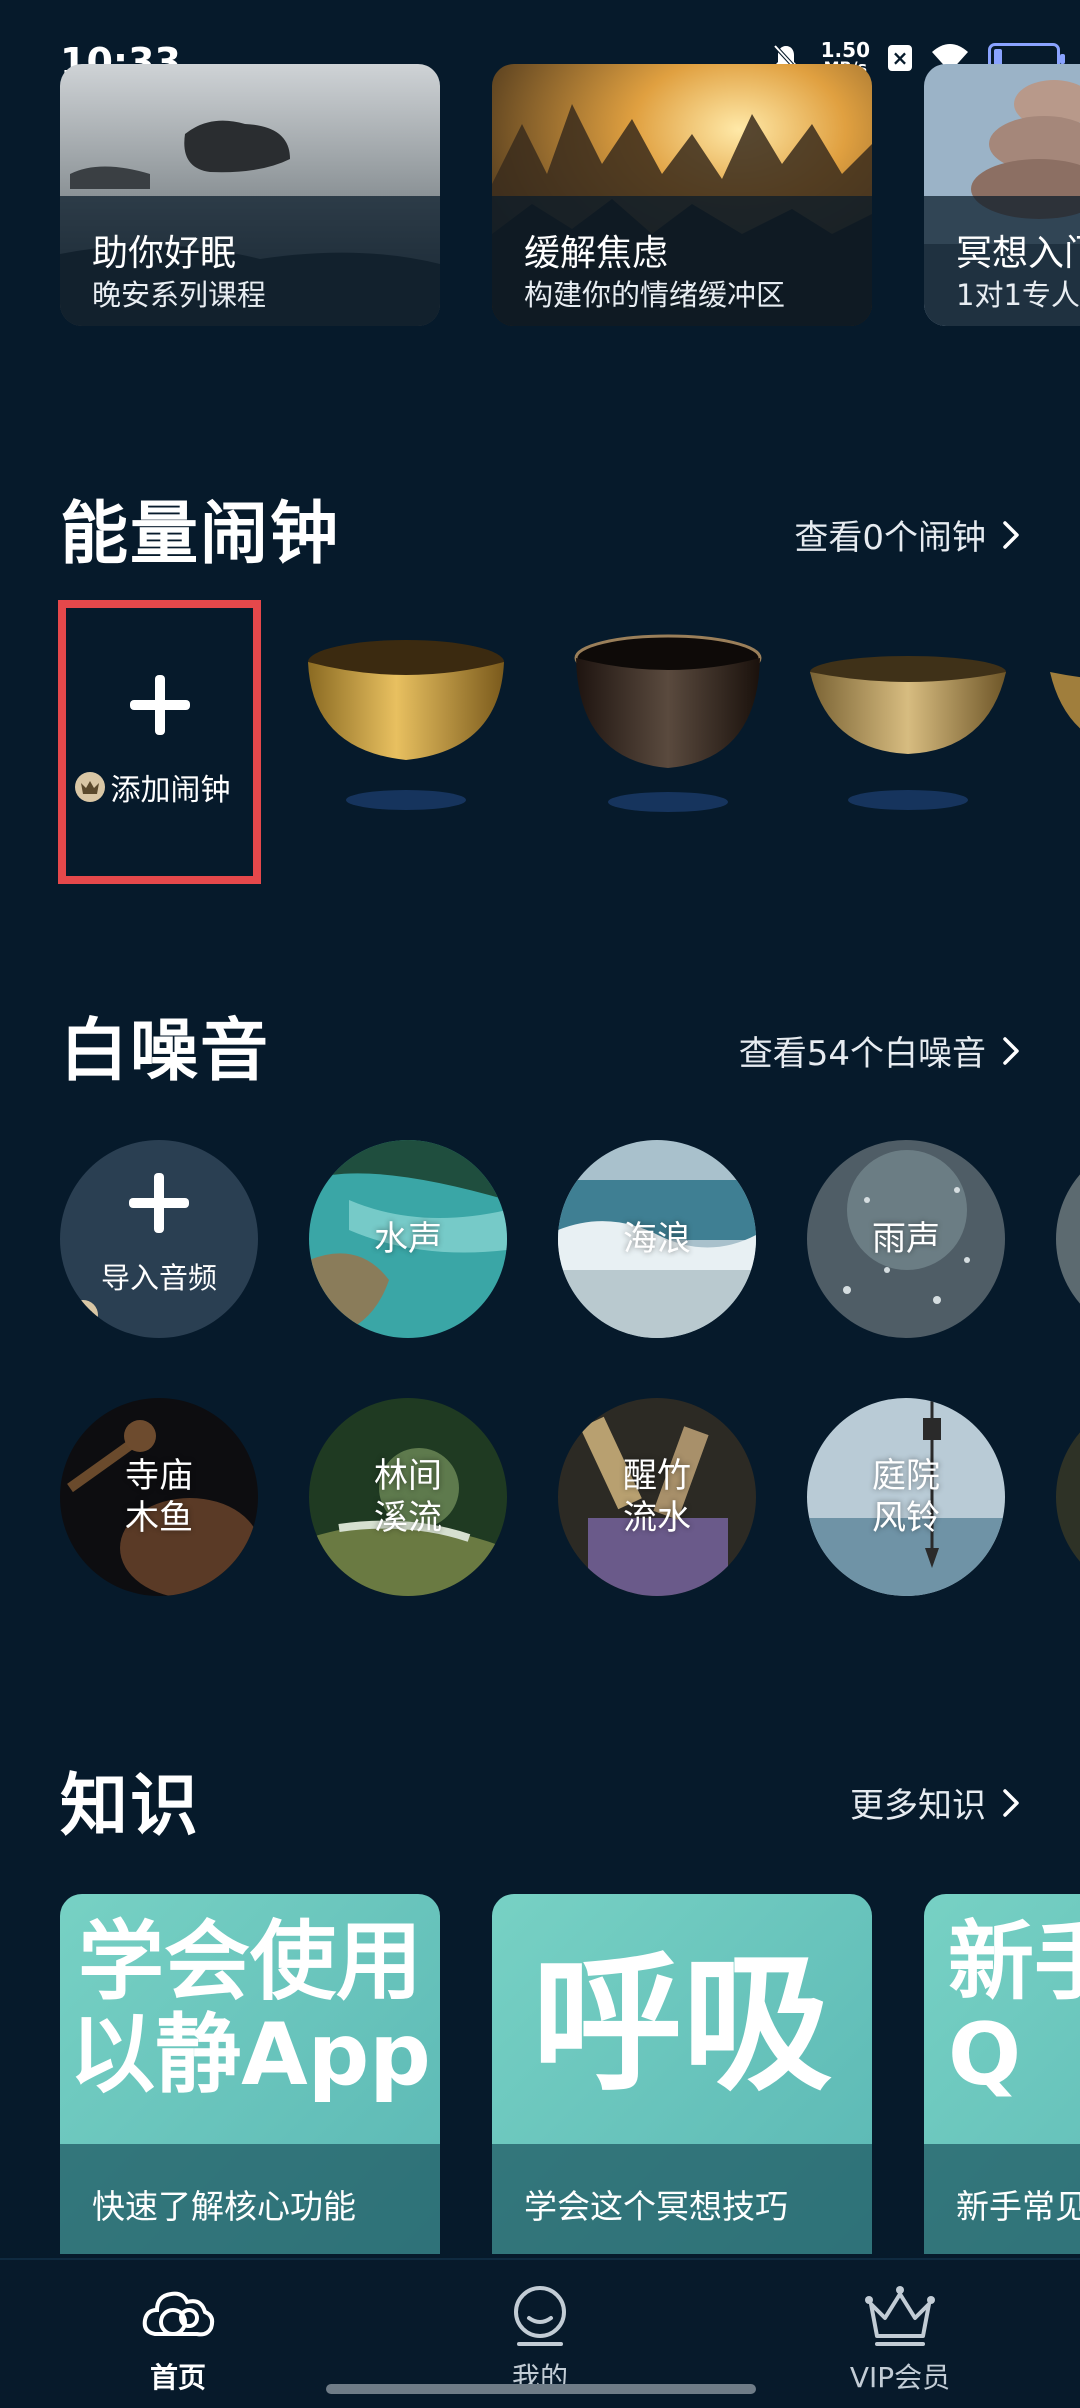 The height and width of the screenshot is (2408, 1080). What do you see at coordinates (224, 2206) in the screenshot?
I see `knowledge-card-caption: 快速了解核心功能` at bounding box center [224, 2206].